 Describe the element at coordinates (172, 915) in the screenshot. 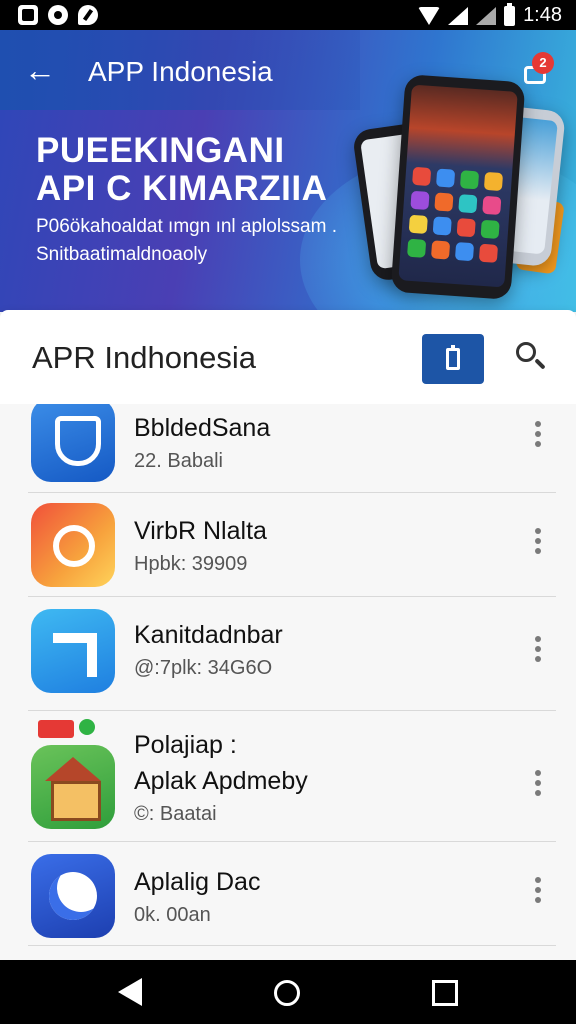

I see `app-meta: 0k. 00an` at that location.